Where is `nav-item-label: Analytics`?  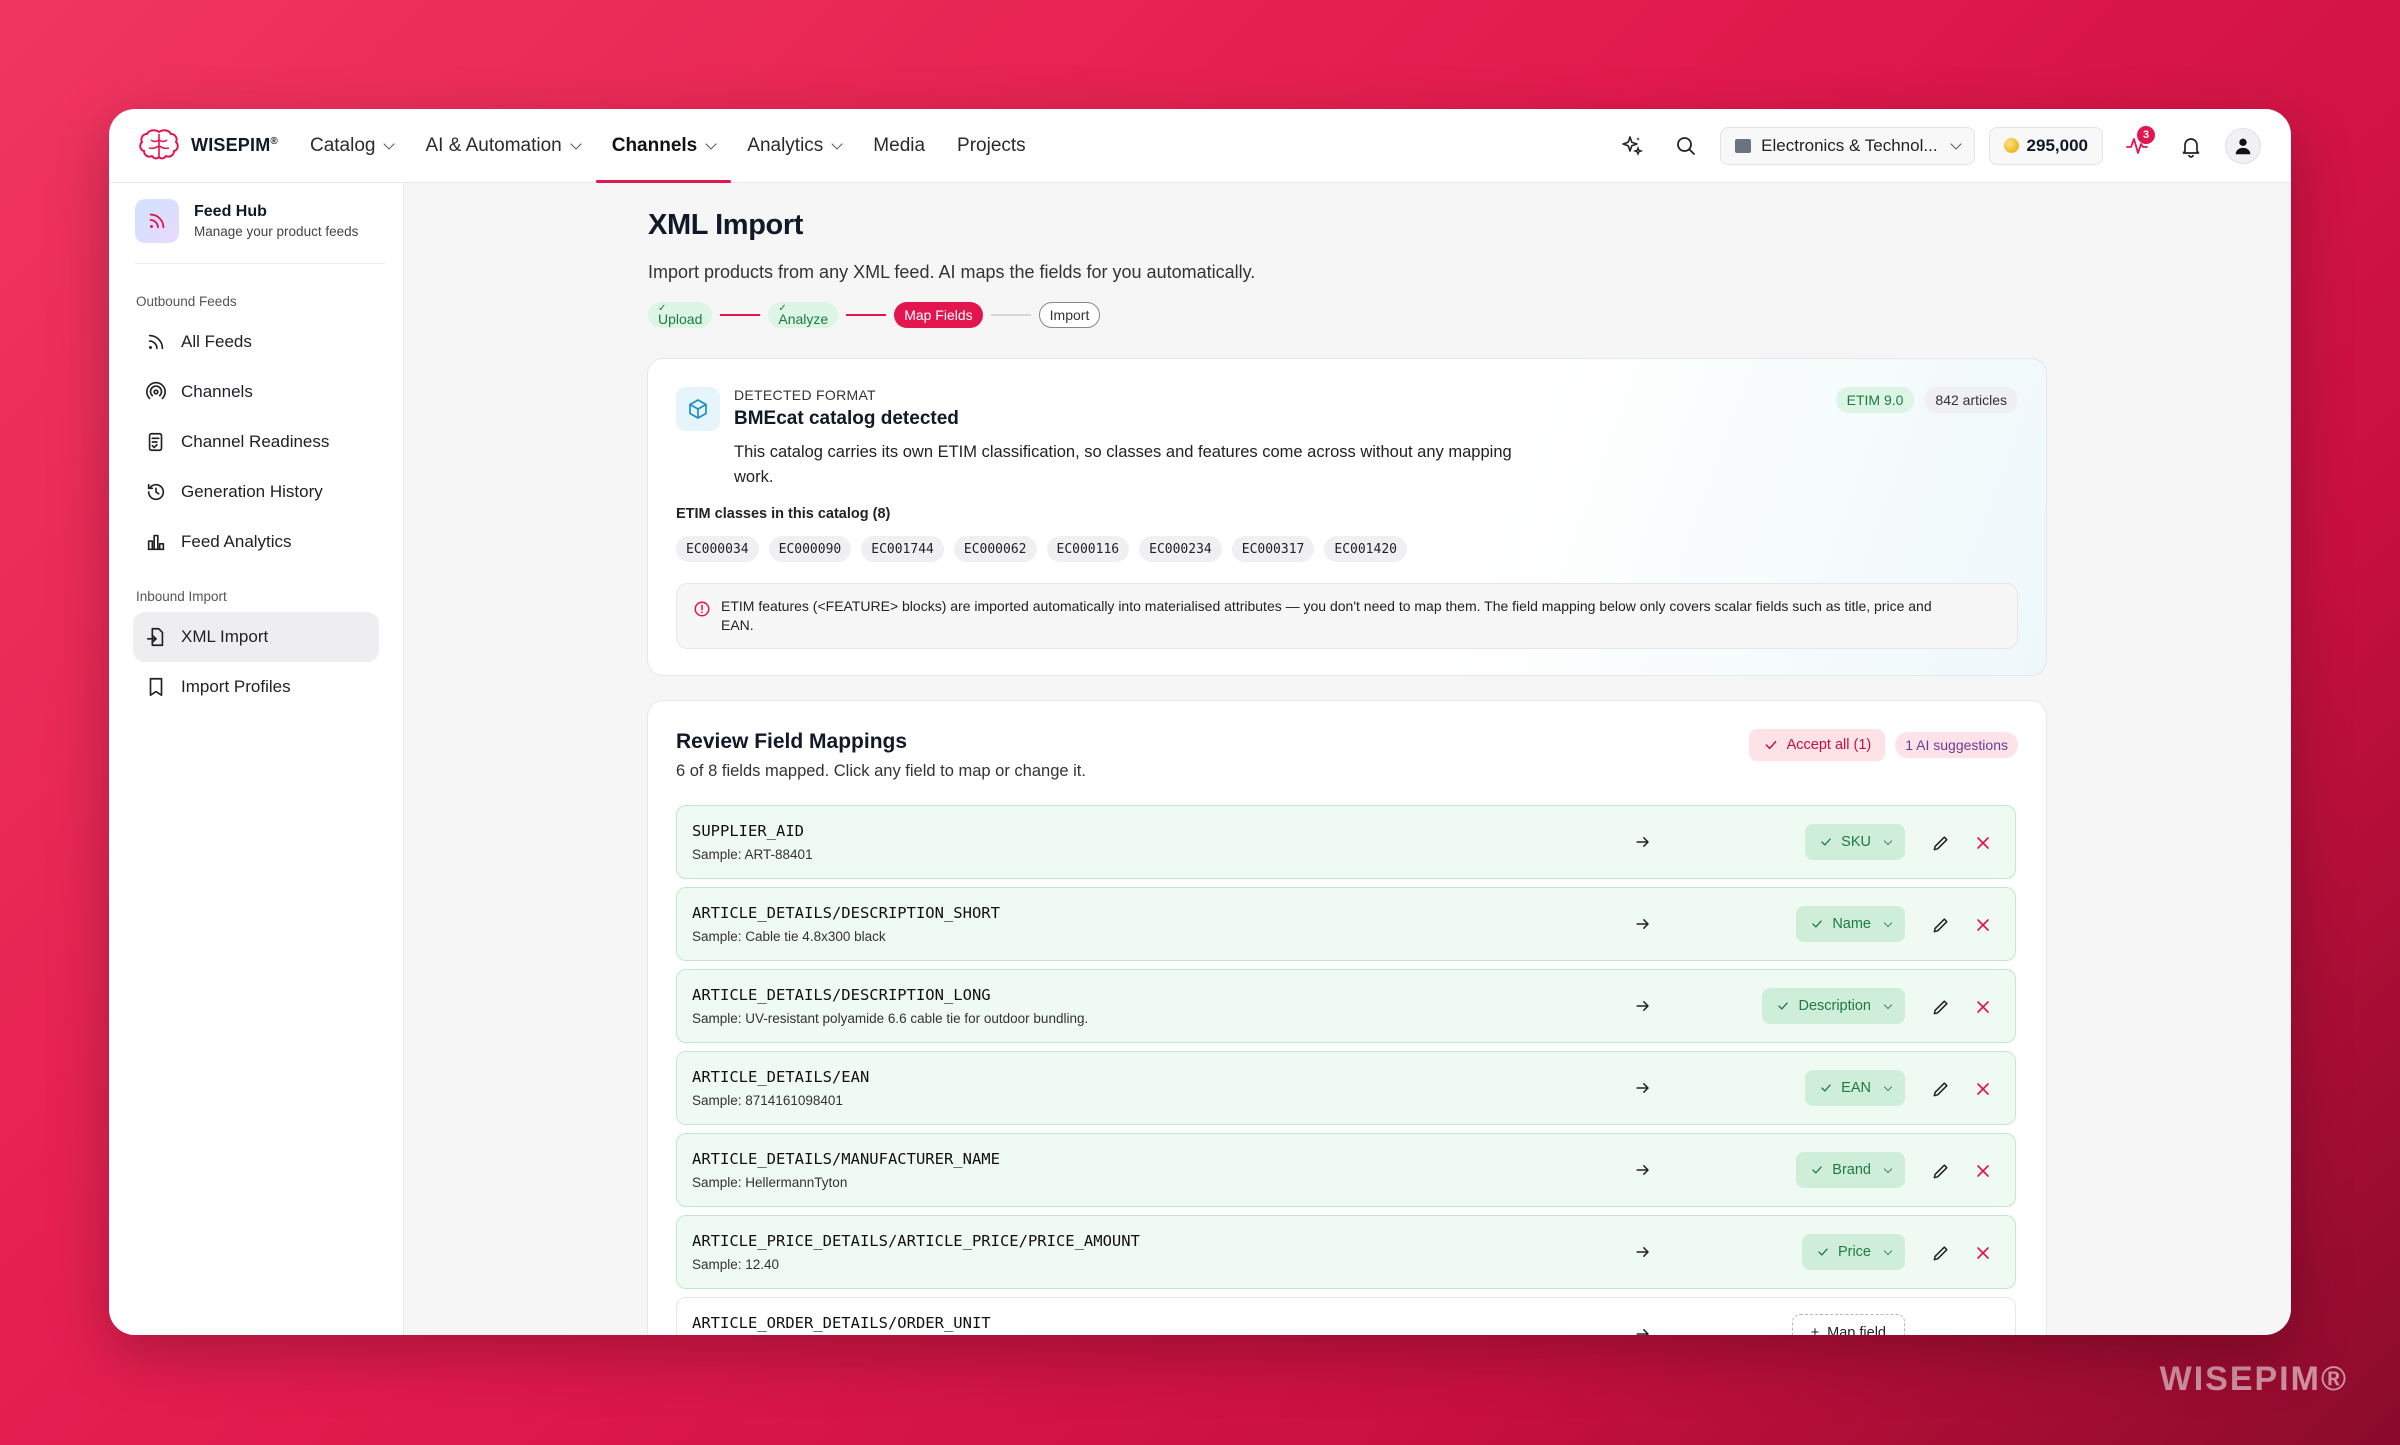
nav-item-label: Analytics is located at coordinates (785, 145).